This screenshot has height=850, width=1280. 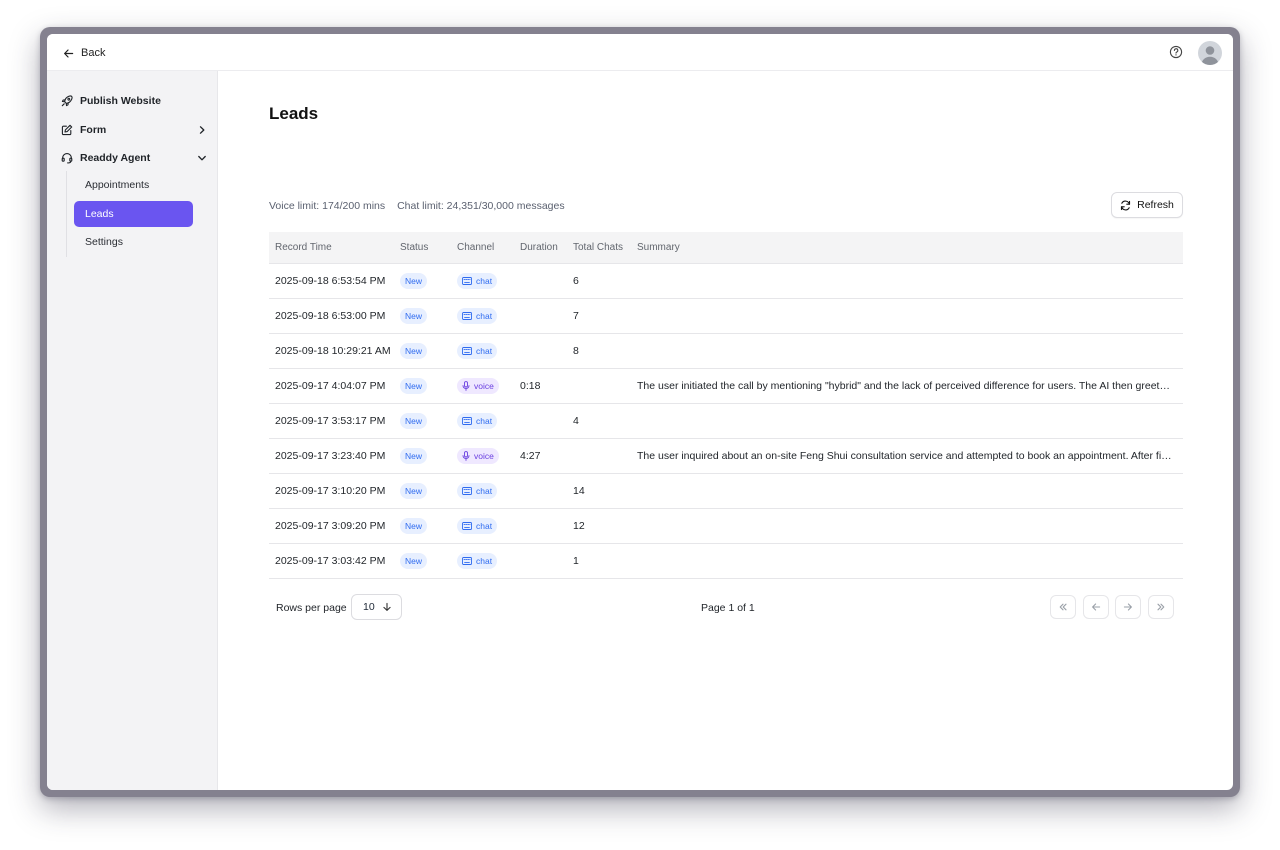 I want to click on user-avatar-icon, so click(x=1210, y=53).